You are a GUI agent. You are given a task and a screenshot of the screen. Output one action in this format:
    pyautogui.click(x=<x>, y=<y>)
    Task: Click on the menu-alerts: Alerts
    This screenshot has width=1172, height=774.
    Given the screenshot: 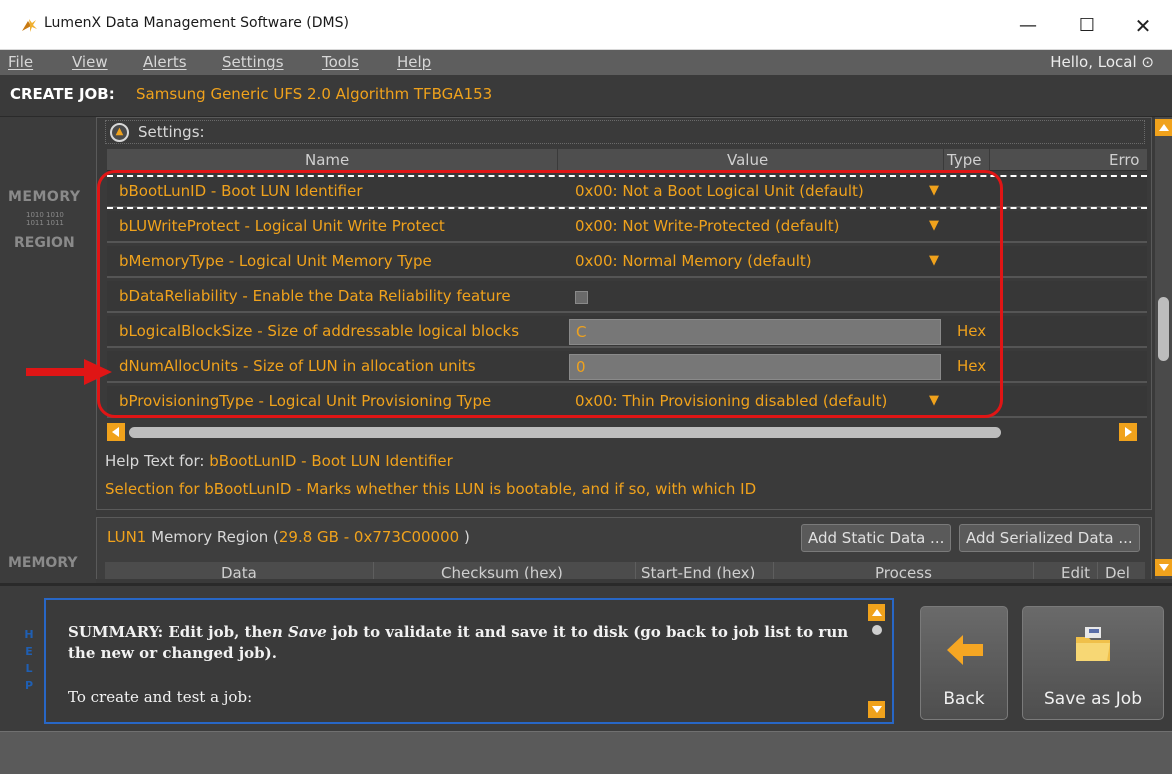 What is the action you would take?
    pyautogui.click(x=165, y=62)
    